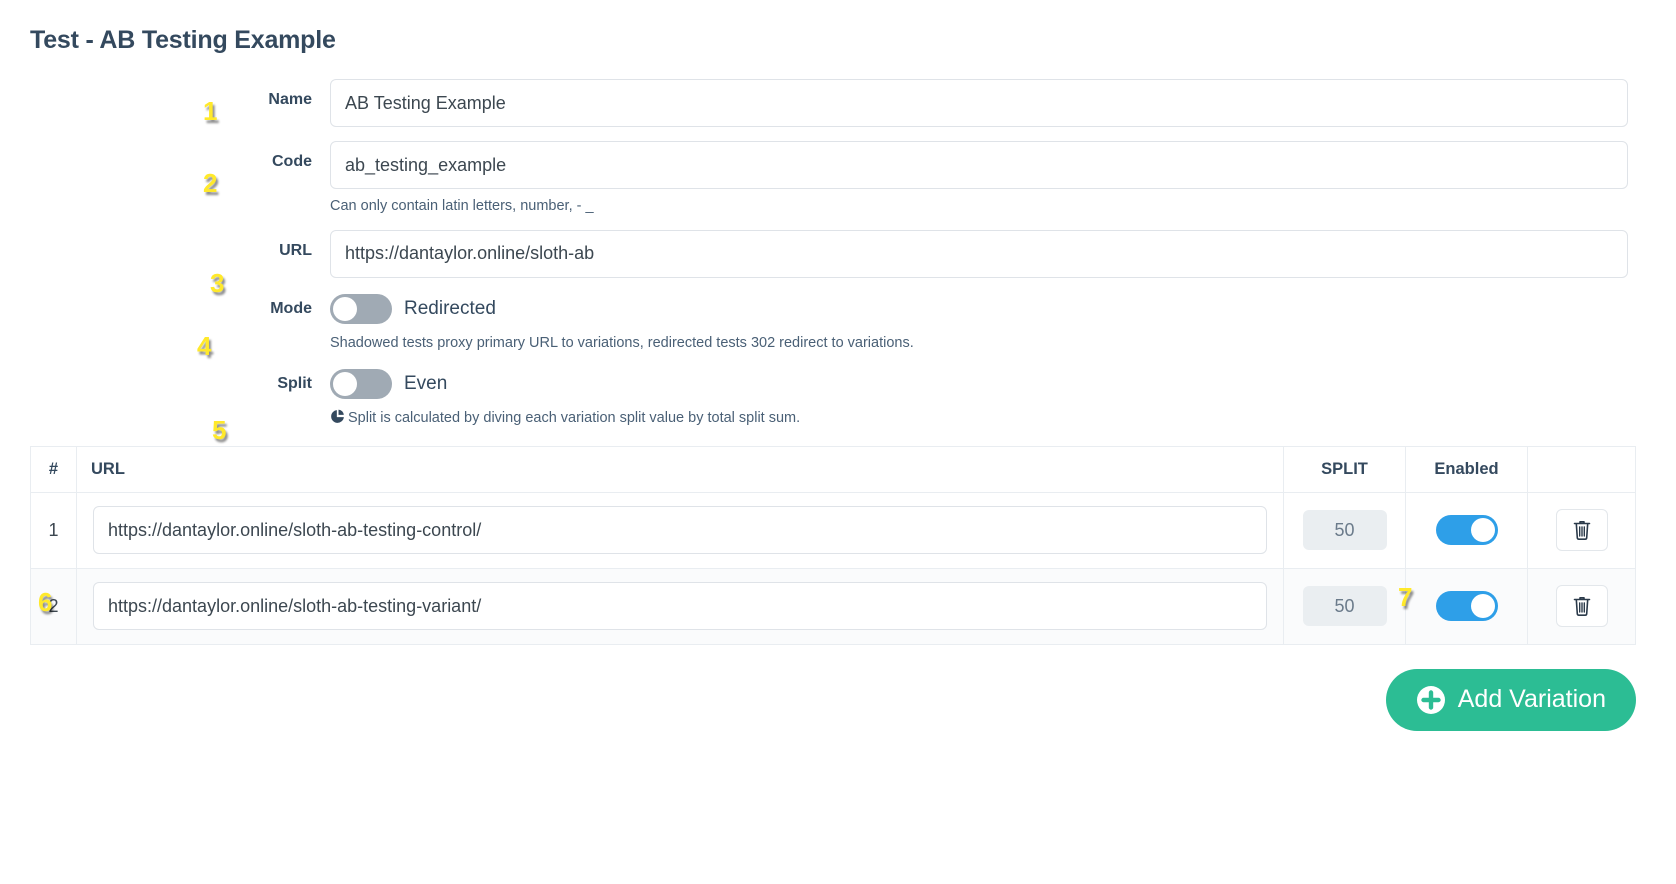 This screenshot has height=884, width=1676. I want to click on name-row: Name, so click(838, 103).